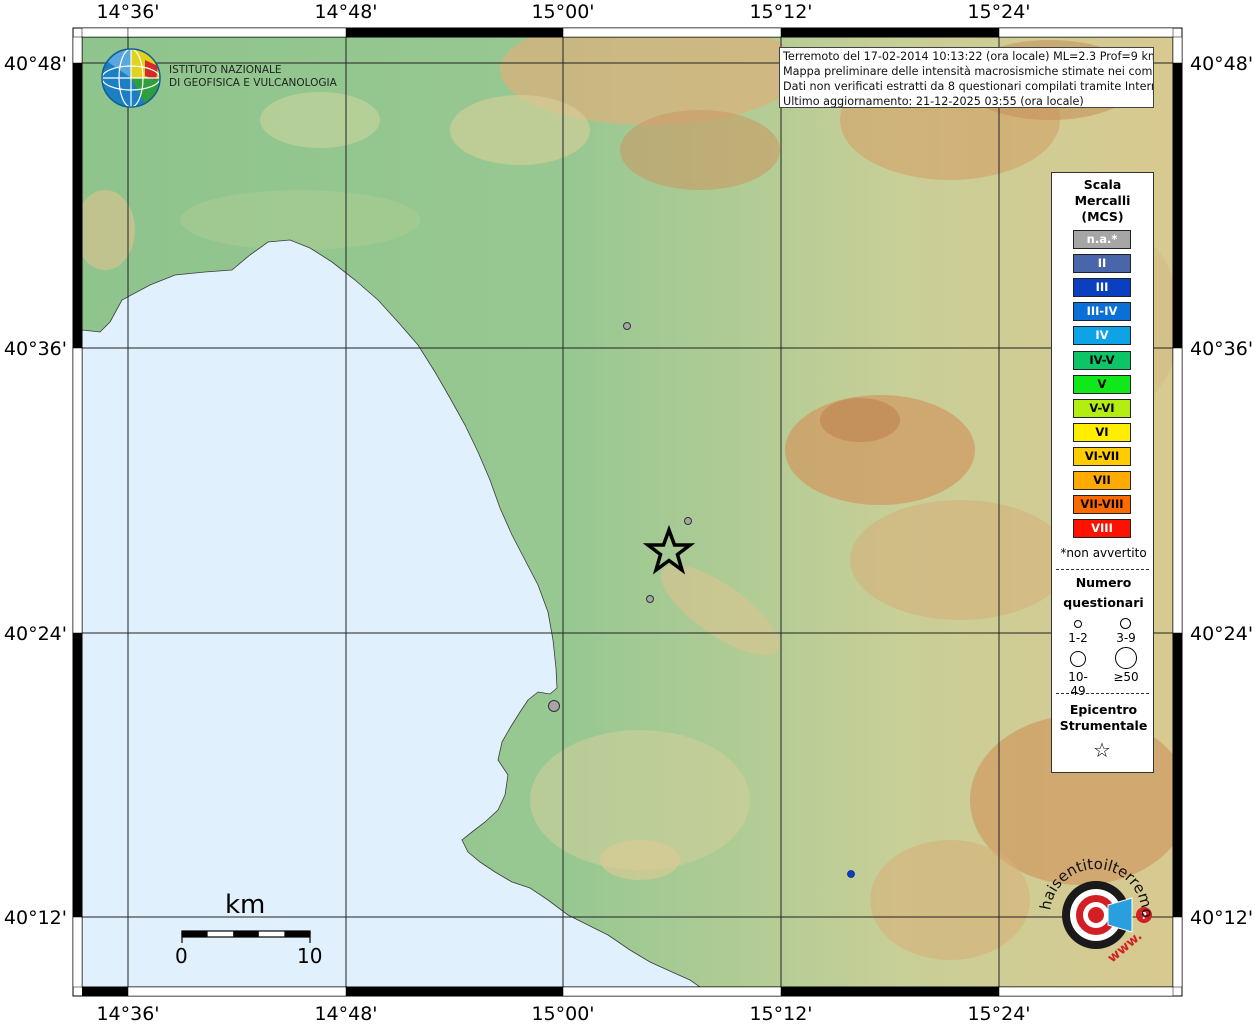 Image resolution: width=1255 pixels, height=1024 pixels. Describe the element at coordinates (253, 83) in the screenshot. I see `ingv-name-line2: DI GEOFISICA E VULCANOLOGIA` at that location.